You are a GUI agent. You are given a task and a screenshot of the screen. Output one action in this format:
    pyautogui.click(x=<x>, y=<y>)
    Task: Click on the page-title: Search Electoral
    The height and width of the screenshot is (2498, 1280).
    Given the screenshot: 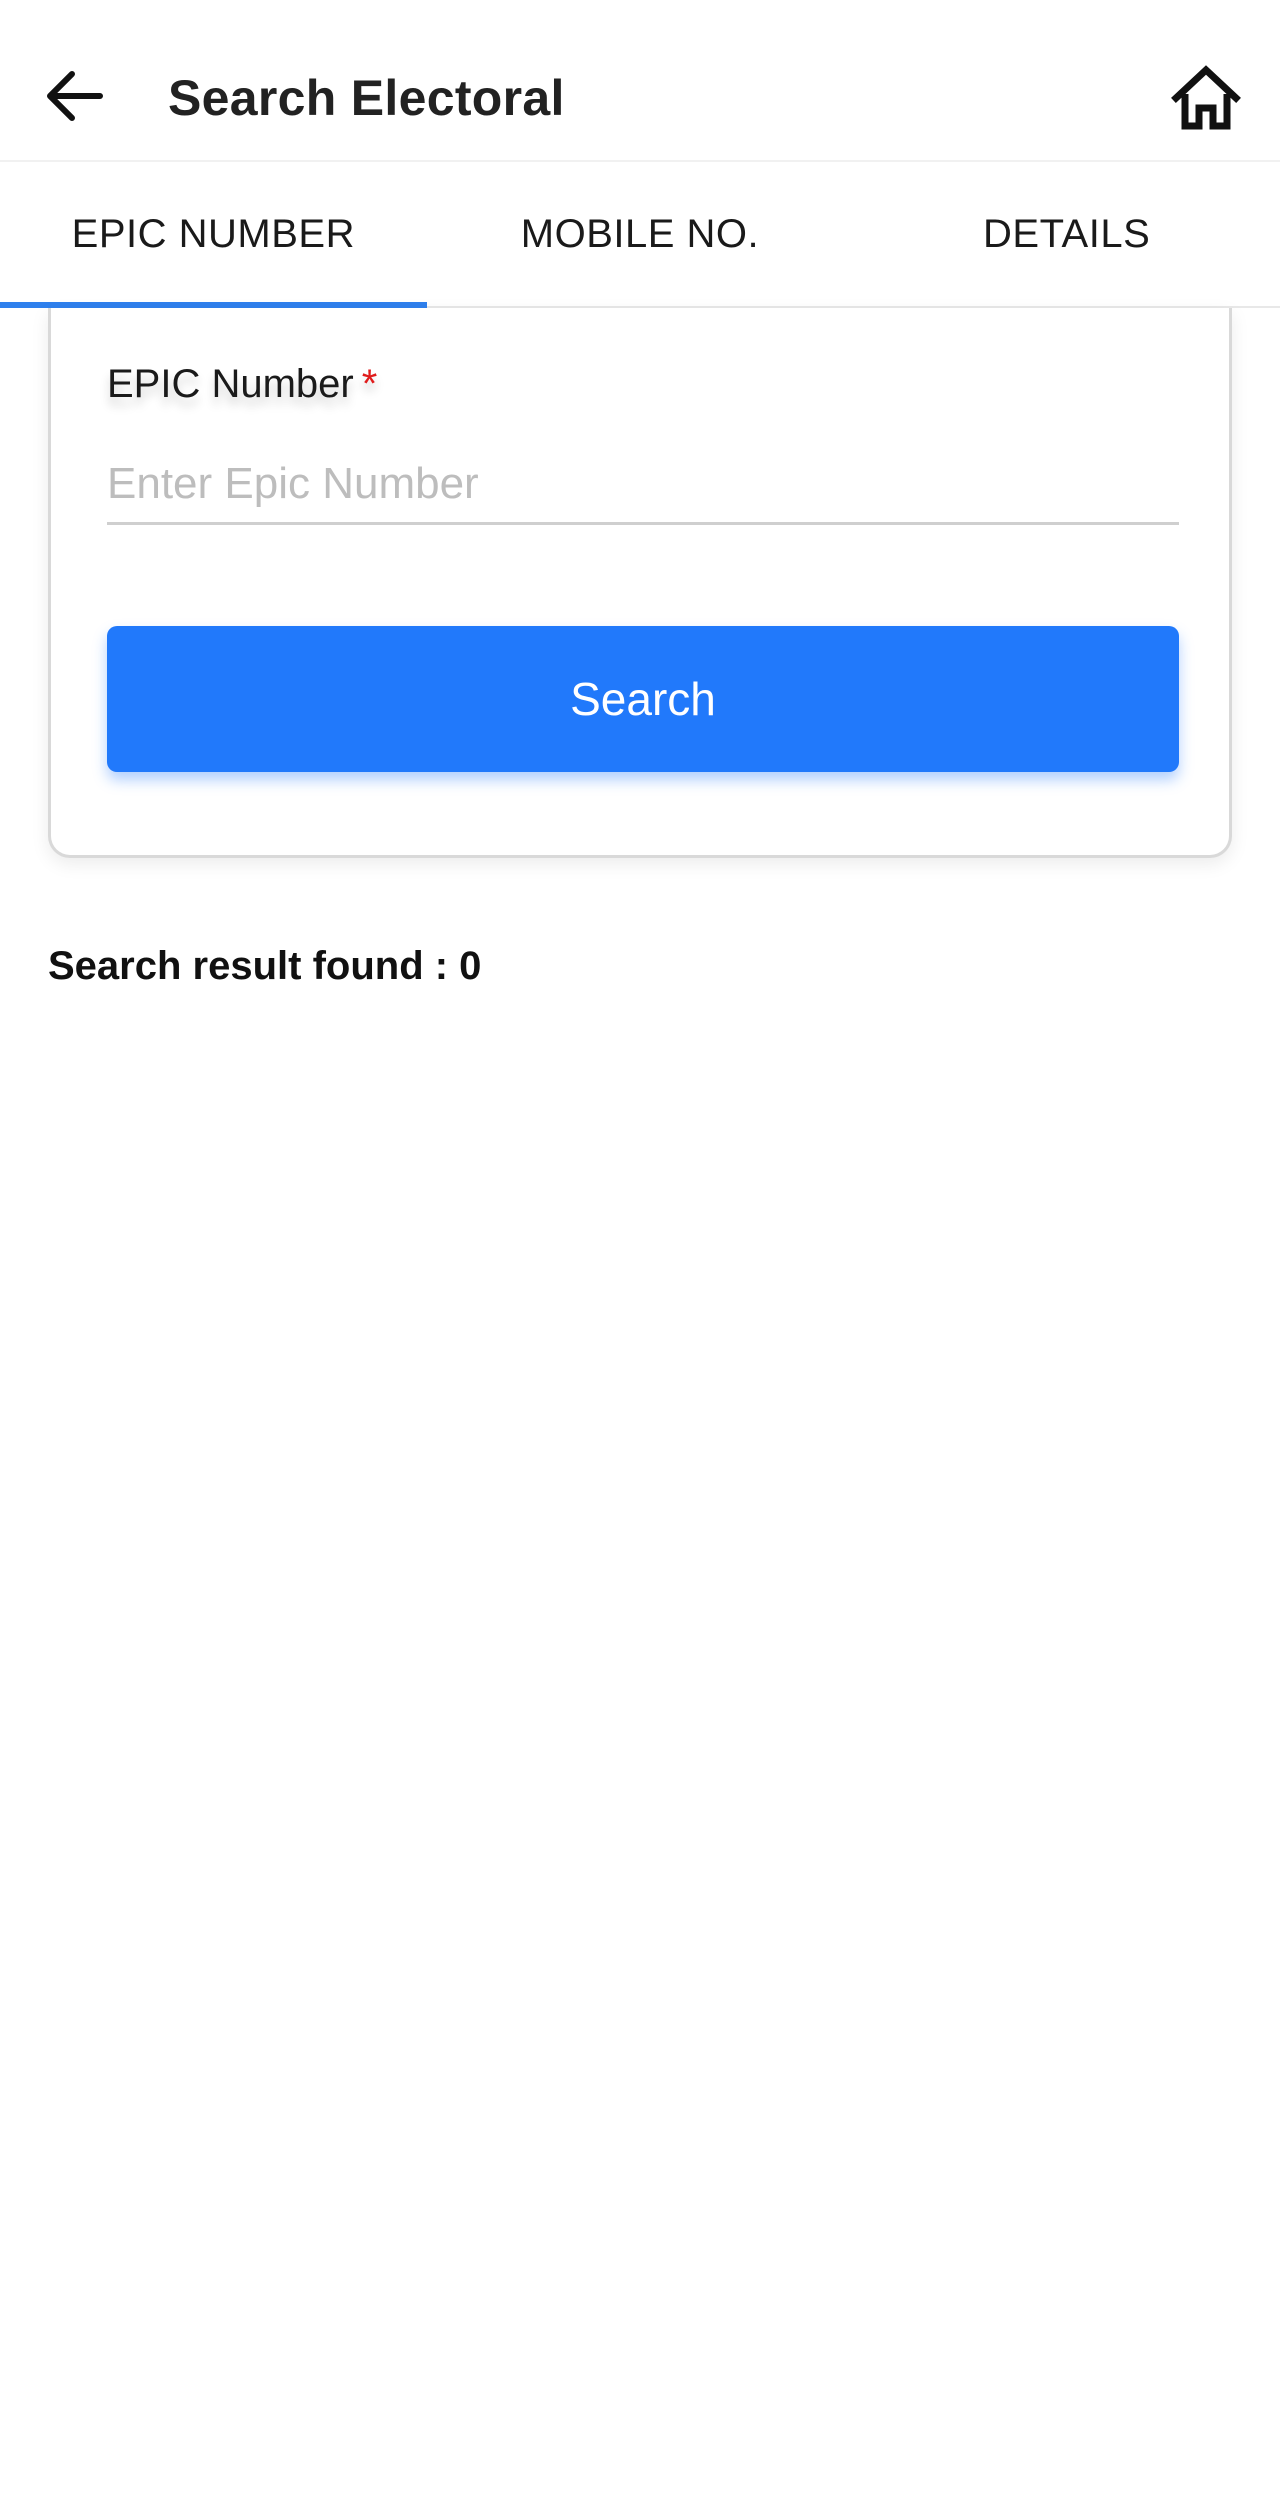 What is the action you would take?
    pyautogui.click(x=366, y=98)
    